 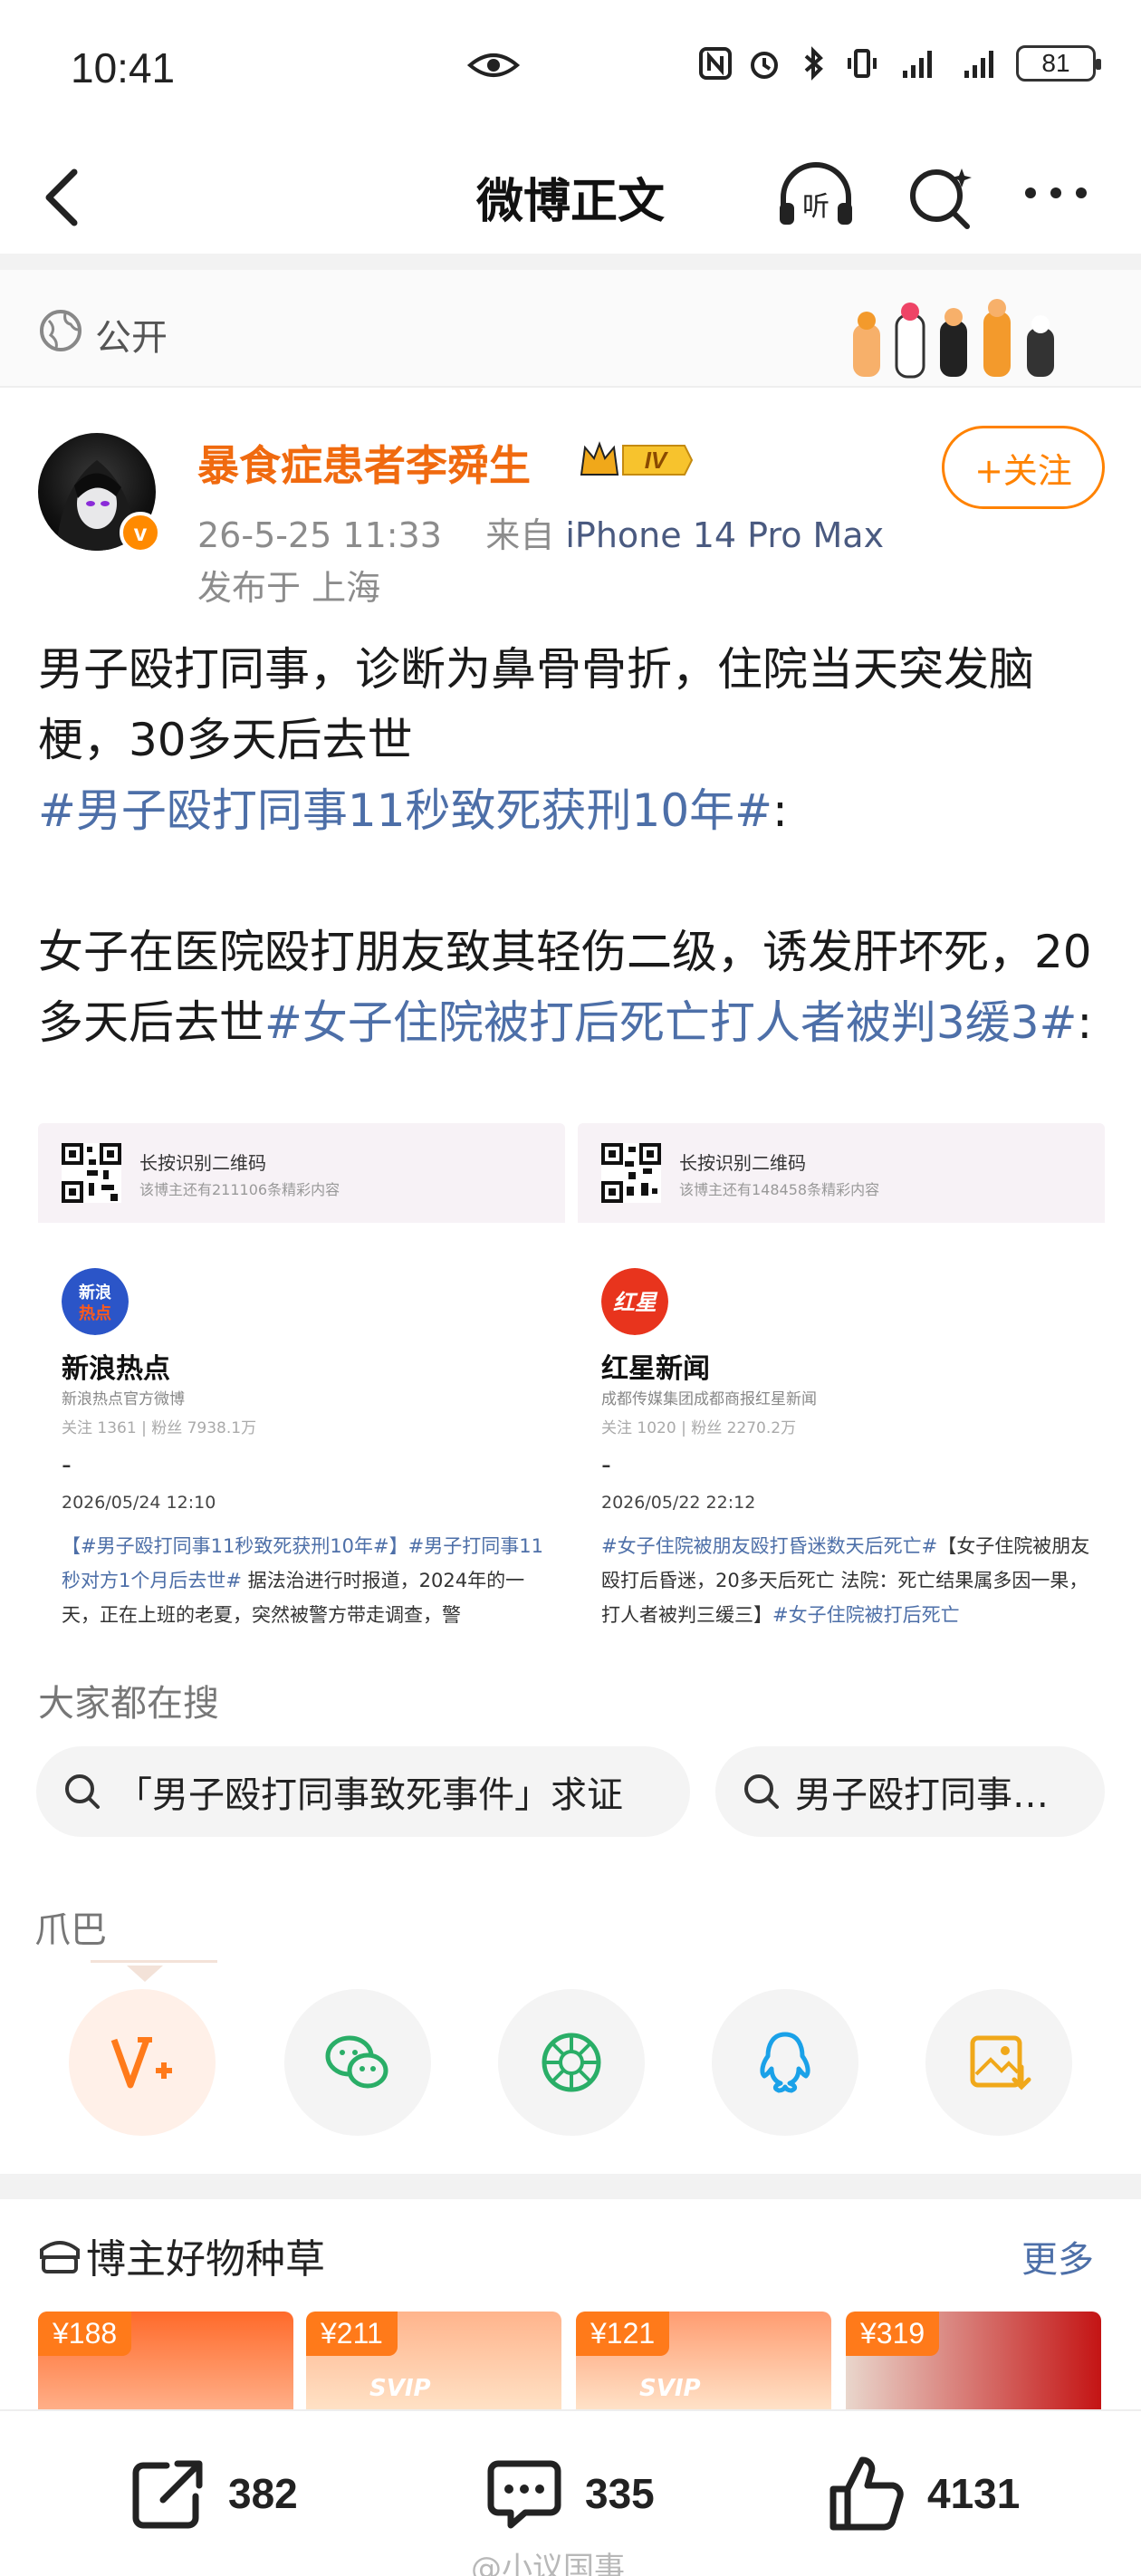 What do you see at coordinates (862, 63) in the screenshot?
I see `vibrate-icon` at bounding box center [862, 63].